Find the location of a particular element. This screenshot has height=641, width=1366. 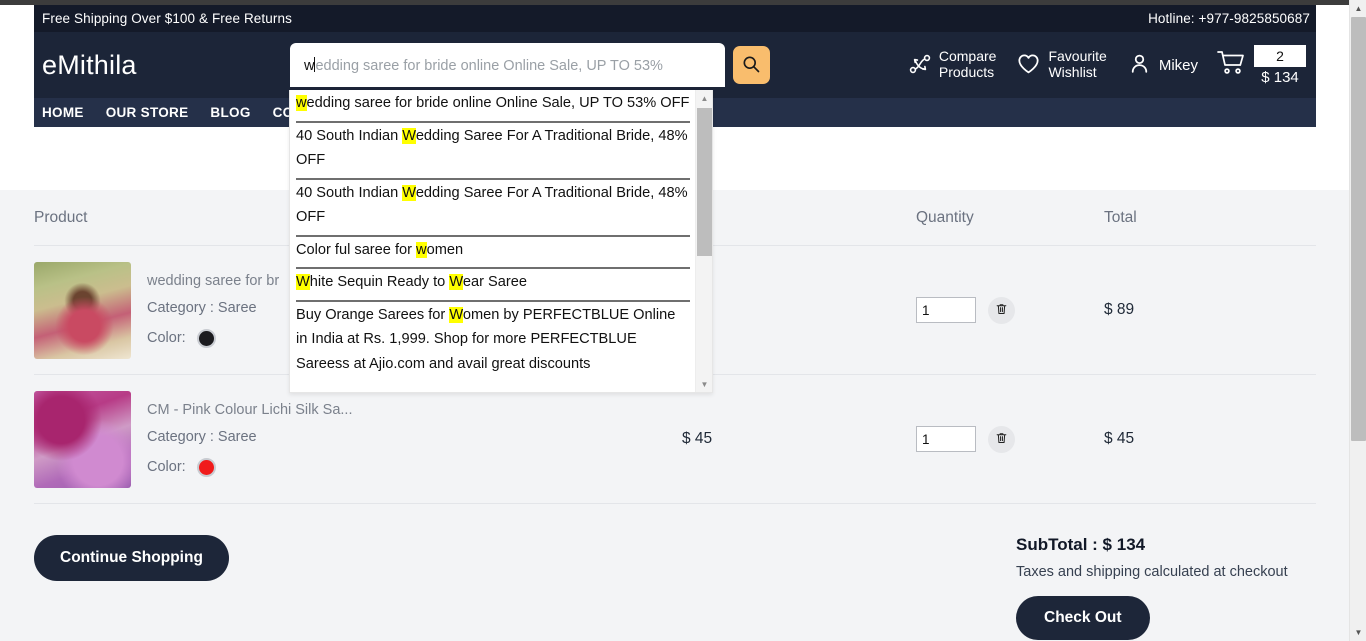

search-button is located at coordinates (751, 65).